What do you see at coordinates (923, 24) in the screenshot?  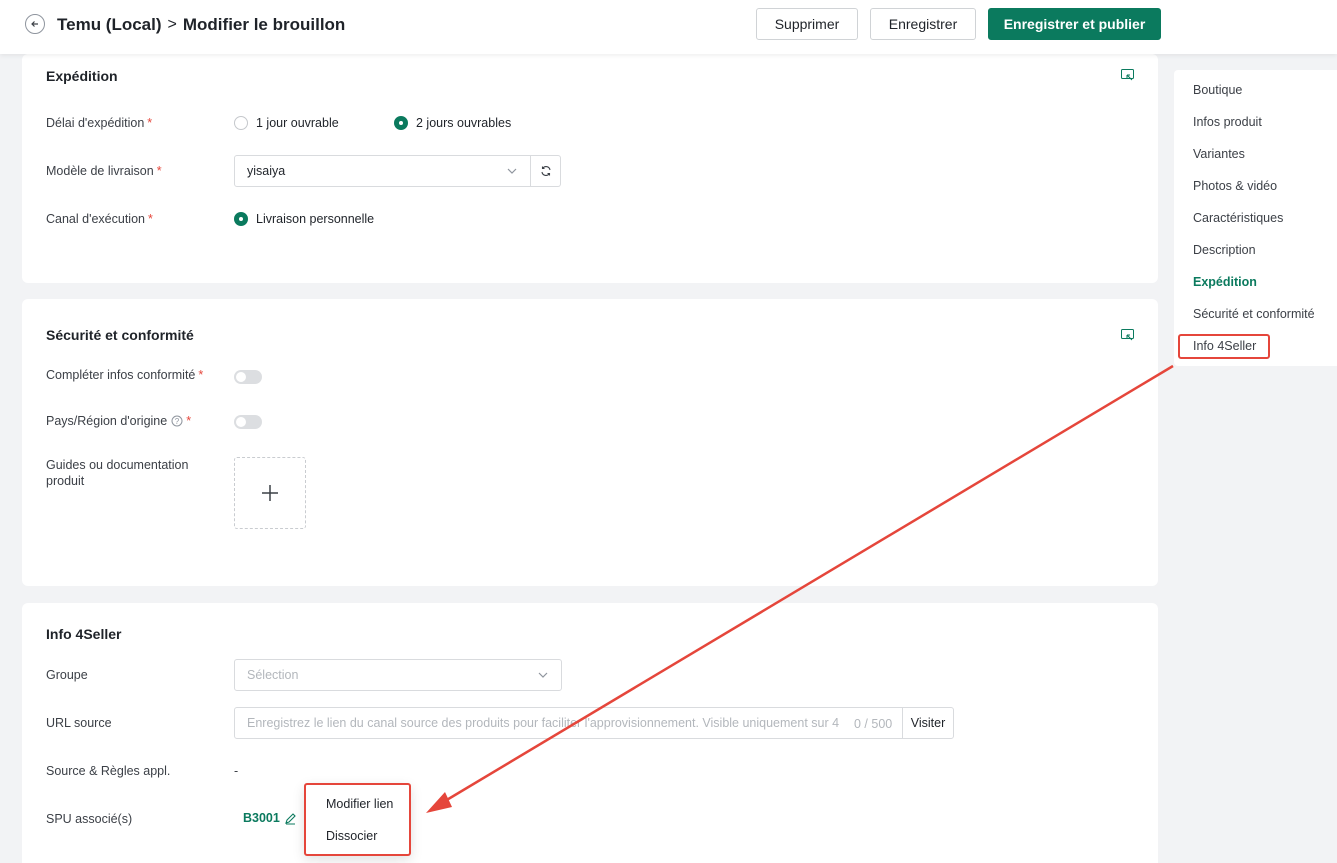 I see `save-button: Enregistrer` at bounding box center [923, 24].